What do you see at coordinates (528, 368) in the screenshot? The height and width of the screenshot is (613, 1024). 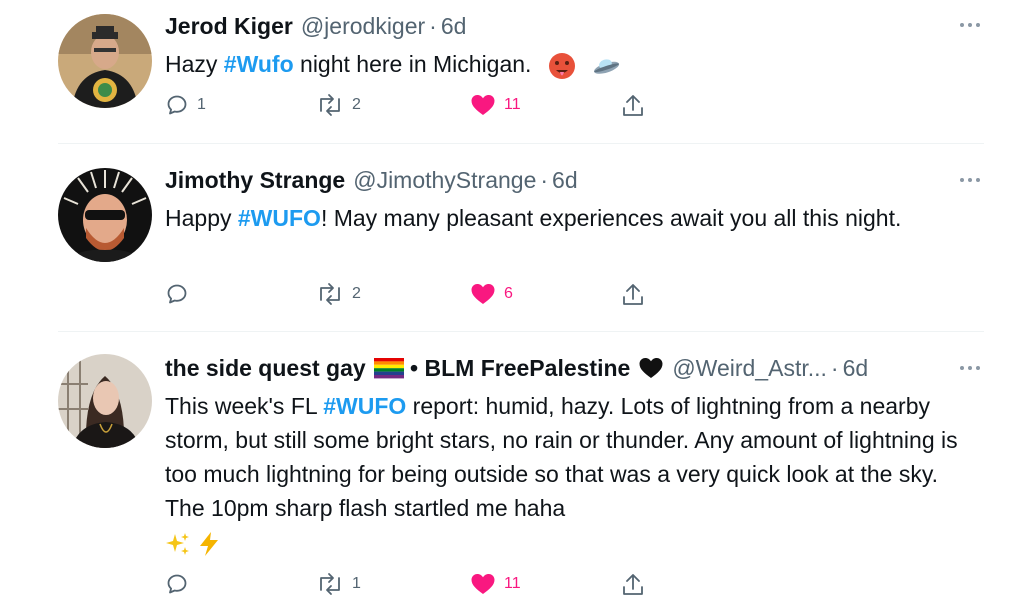 I see `author-name-part2: BLM FreePalestine` at bounding box center [528, 368].